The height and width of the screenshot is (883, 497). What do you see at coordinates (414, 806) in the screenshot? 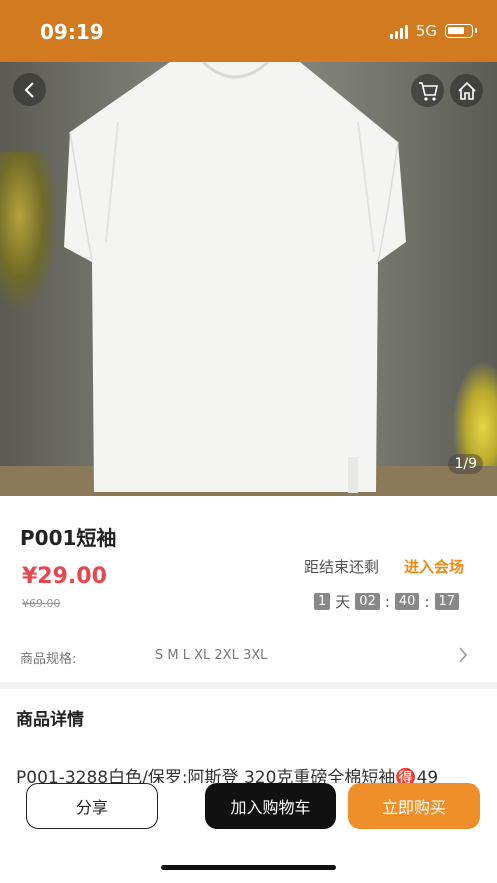
I see `buy-now-button: 立即购买` at bounding box center [414, 806].